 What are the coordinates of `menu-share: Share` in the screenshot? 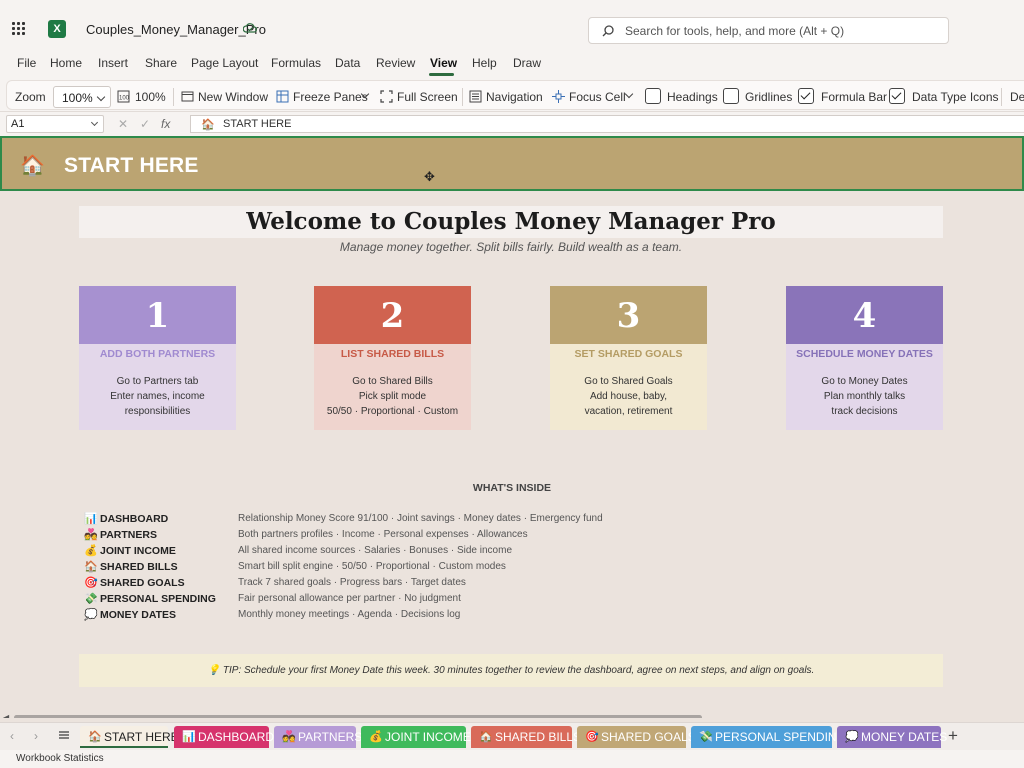 It's located at (161, 63).